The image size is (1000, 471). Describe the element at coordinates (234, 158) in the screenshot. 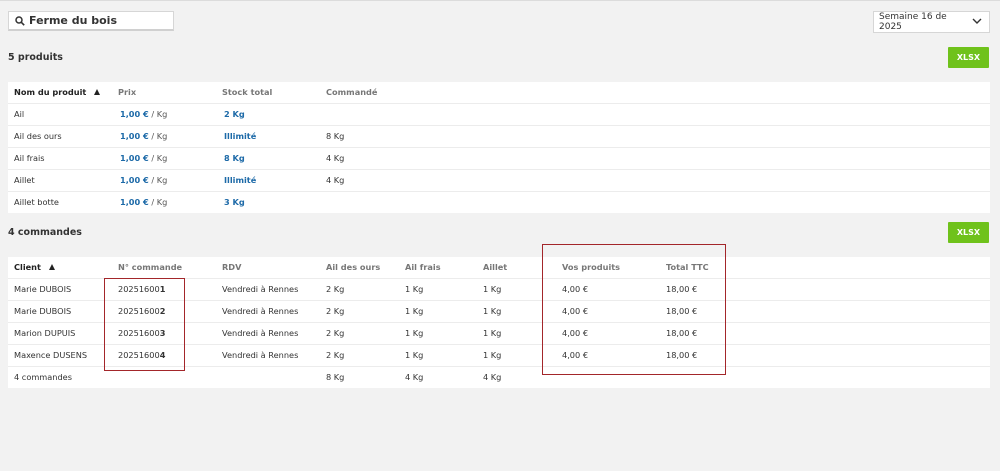

I see `product-stock: 8 Kg` at that location.